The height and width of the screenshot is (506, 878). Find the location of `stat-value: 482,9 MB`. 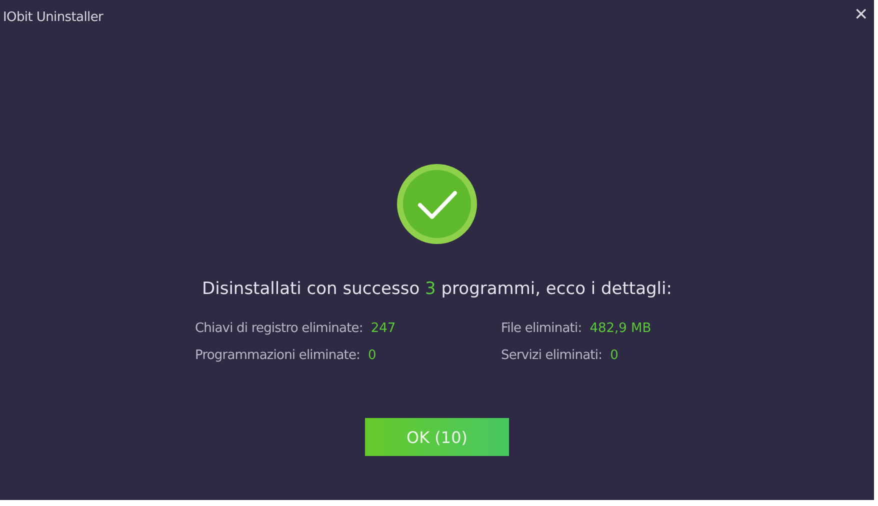

stat-value: 482,9 MB is located at coordinates (621, 328).